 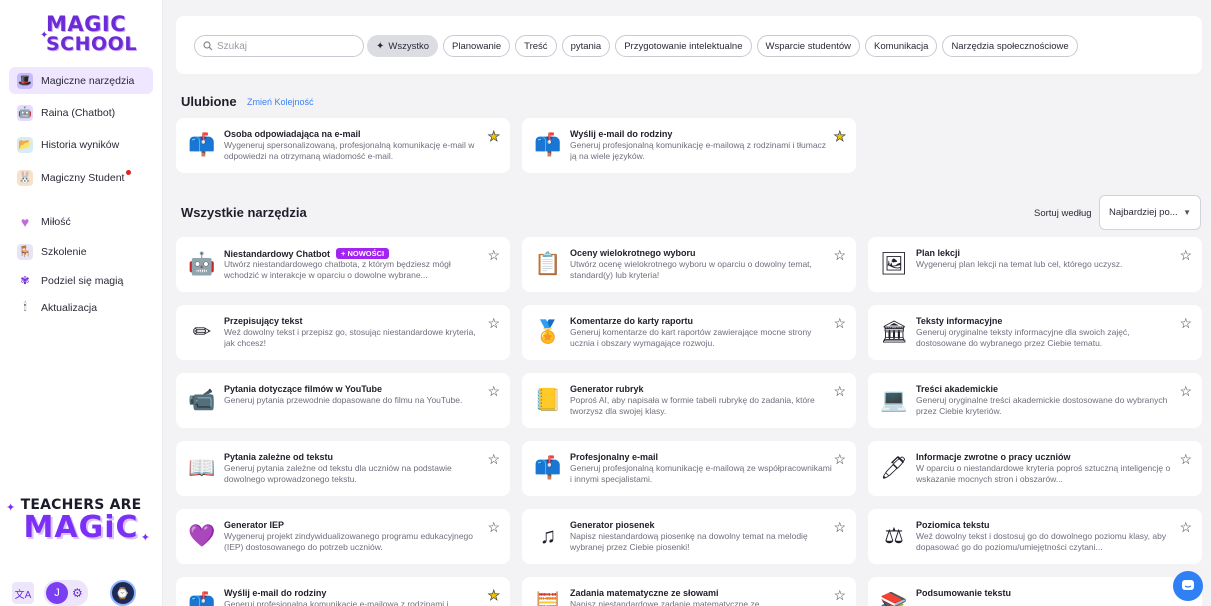 I want to click on reorder-link: Zmień Kolejność, so click(x=280, y=102).